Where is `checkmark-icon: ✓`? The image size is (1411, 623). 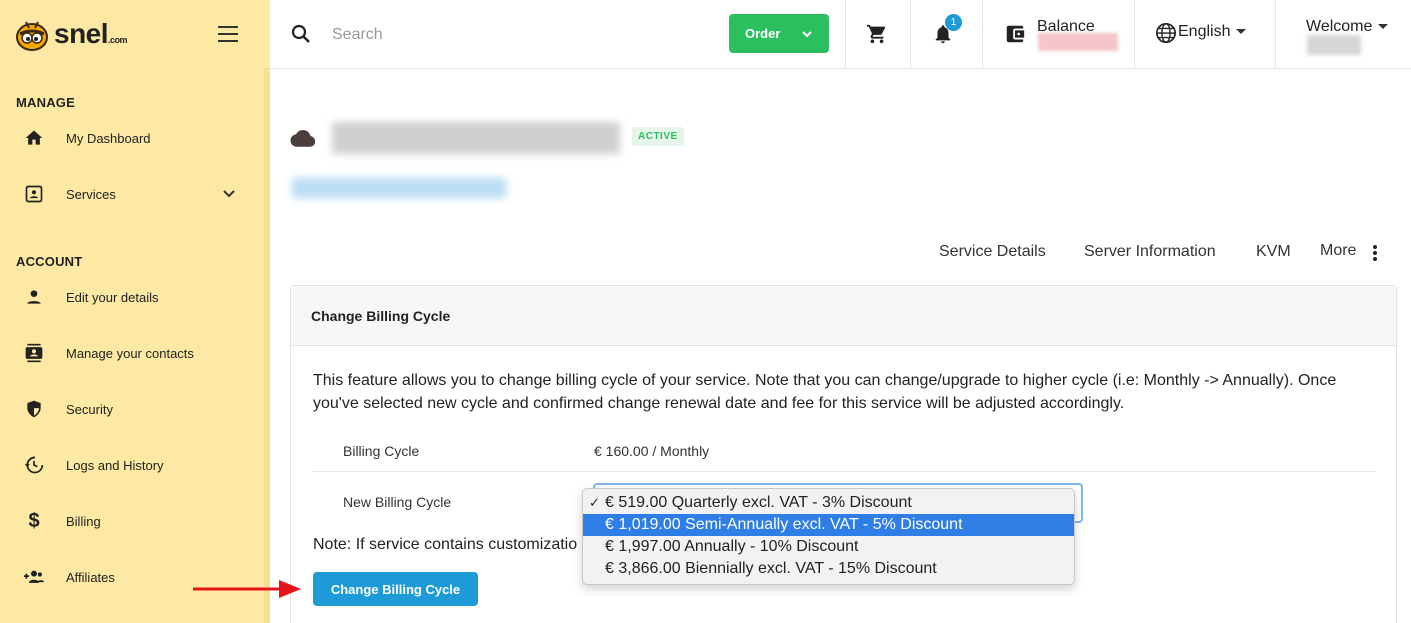 checkmark-icon: ✓ is located at coordinates (594, 502).